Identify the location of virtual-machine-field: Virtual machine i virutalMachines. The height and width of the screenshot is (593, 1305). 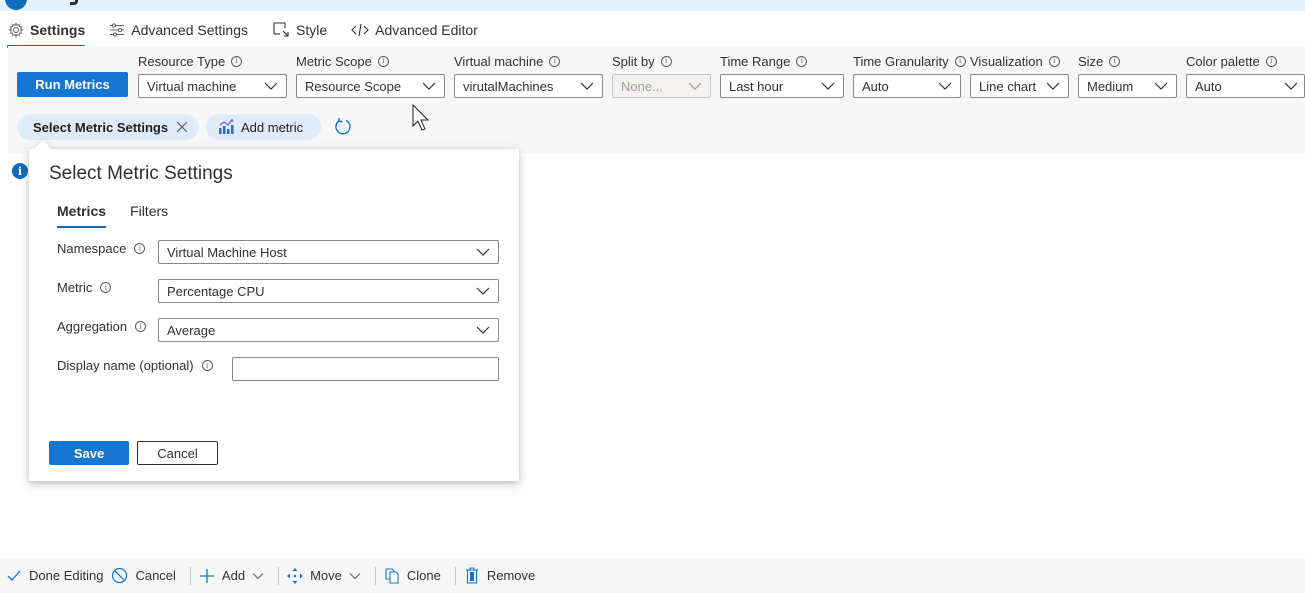
(528, 75).